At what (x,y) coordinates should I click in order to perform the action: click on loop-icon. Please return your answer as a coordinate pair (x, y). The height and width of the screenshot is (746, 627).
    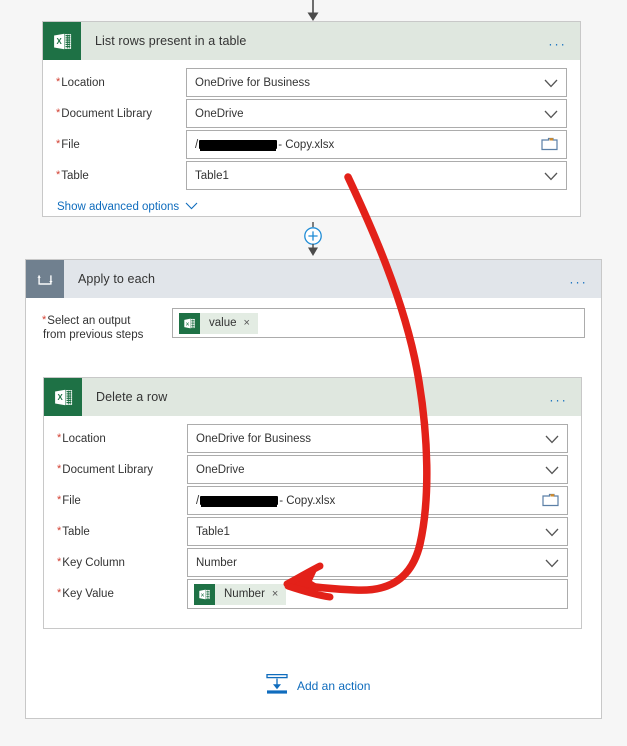
    Looking at the image, I should click on (45, 279).